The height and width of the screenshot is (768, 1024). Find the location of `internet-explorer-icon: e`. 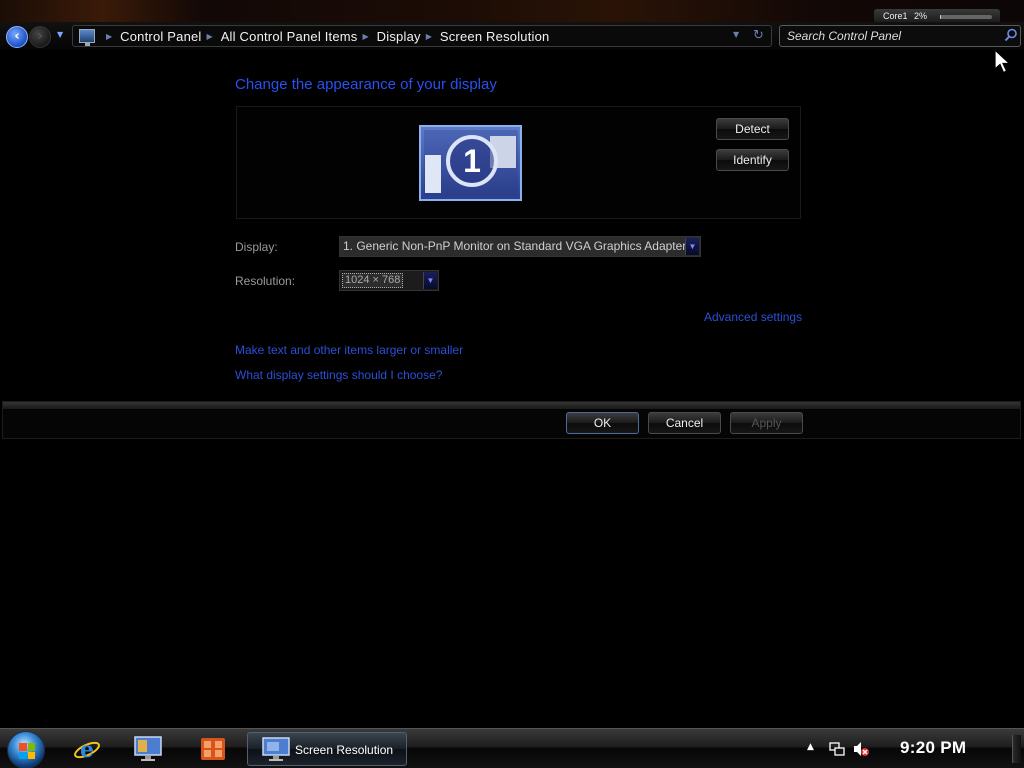

internet-explorer-icon: e is located at coordinates (87, 749).